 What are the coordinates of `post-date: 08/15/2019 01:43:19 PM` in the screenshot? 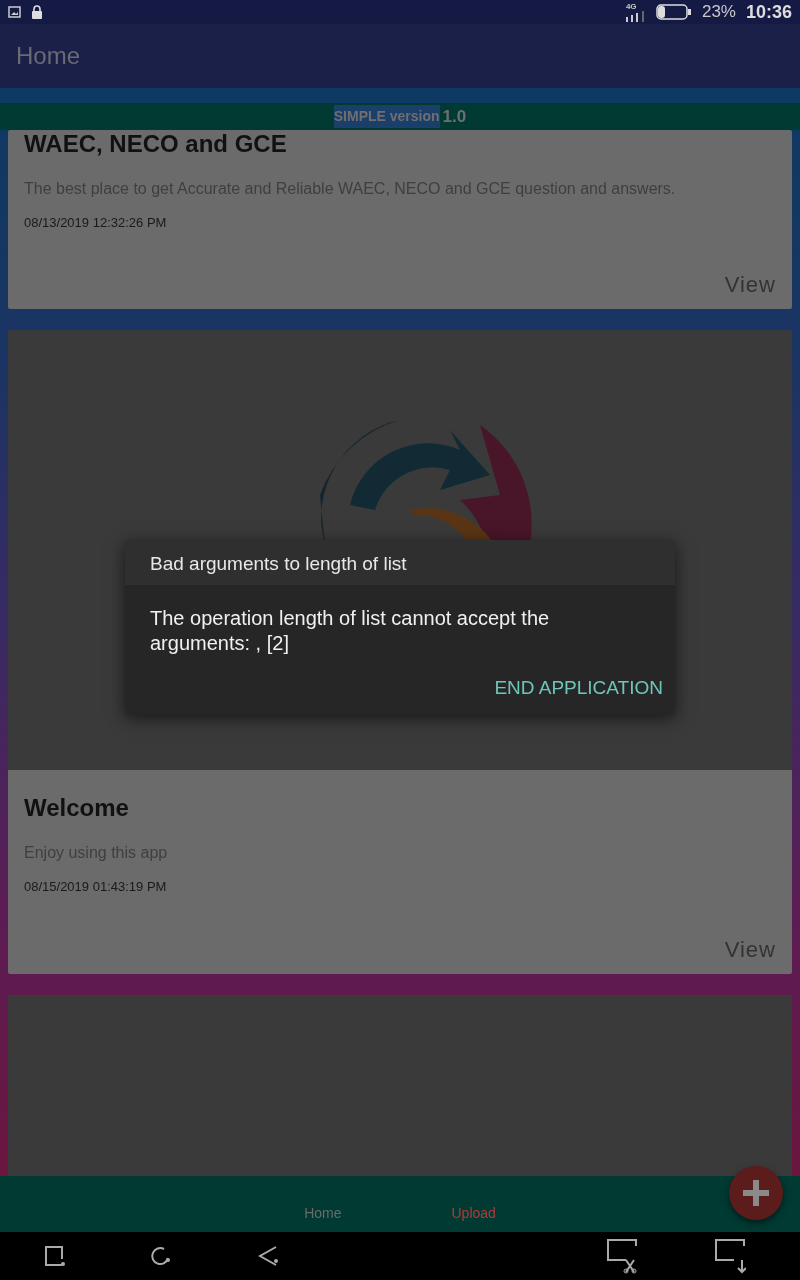 It's located at (96, 887).